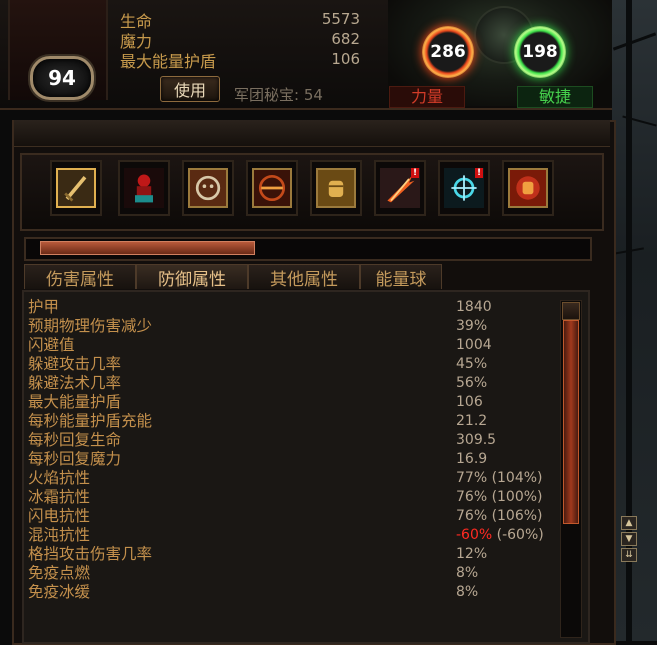 The height and width of the screenshot is (645, 657). What do you see at coordinates (59, 573) in the screenshot?
I see `stat-label: 免疫点燃` at bounding box center [59, 573].